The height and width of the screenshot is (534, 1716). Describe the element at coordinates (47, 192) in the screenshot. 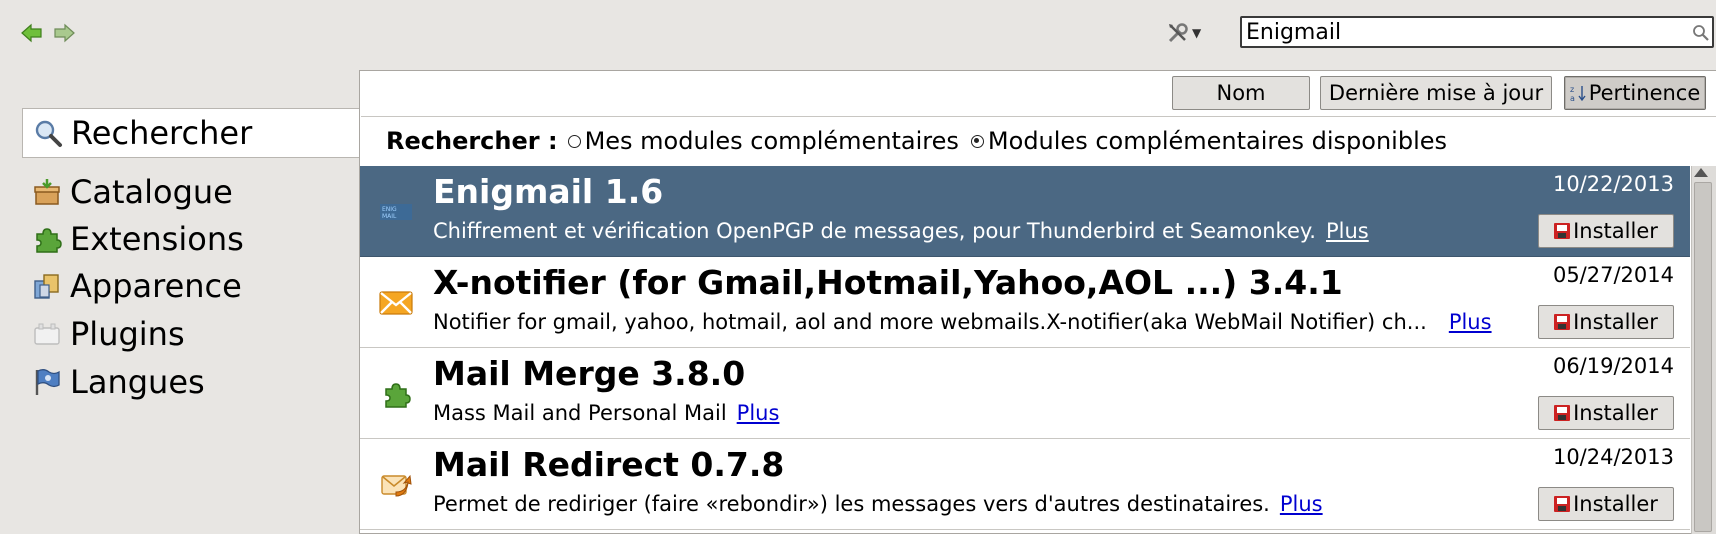

I see `catalog-icon` at that location.